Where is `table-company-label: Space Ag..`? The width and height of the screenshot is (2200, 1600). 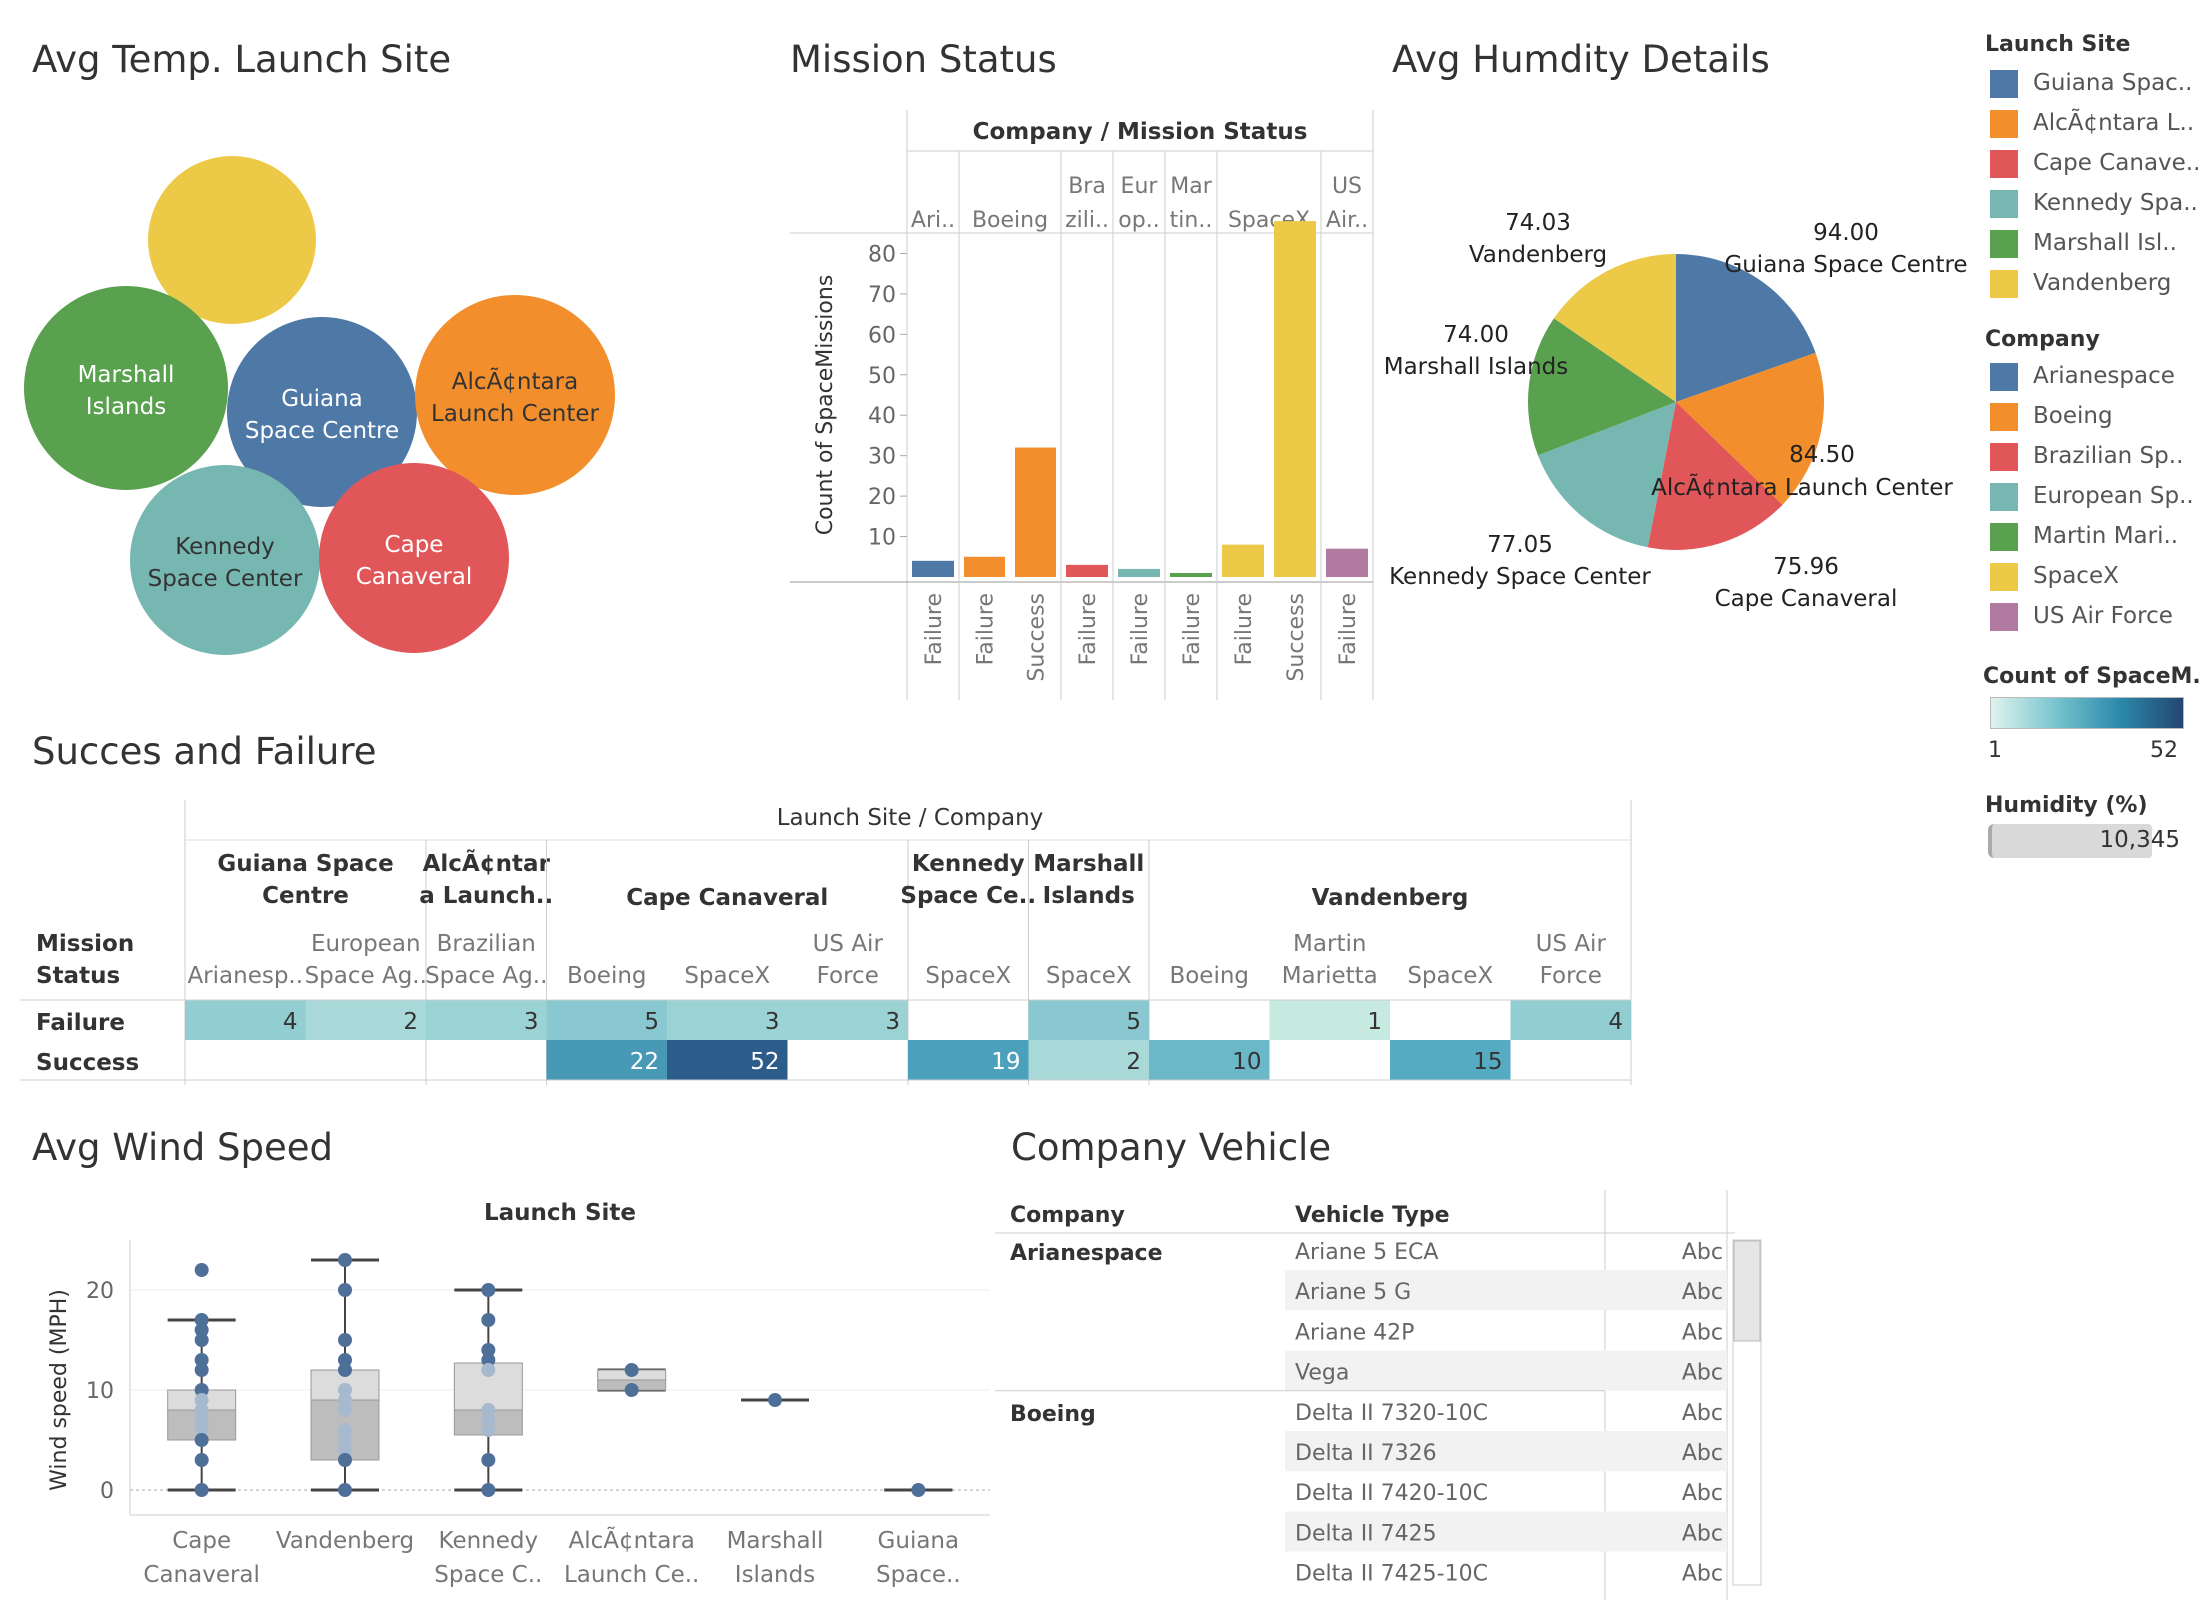 table-company-label: Space Ag.. is located at coordinates (366, 976).